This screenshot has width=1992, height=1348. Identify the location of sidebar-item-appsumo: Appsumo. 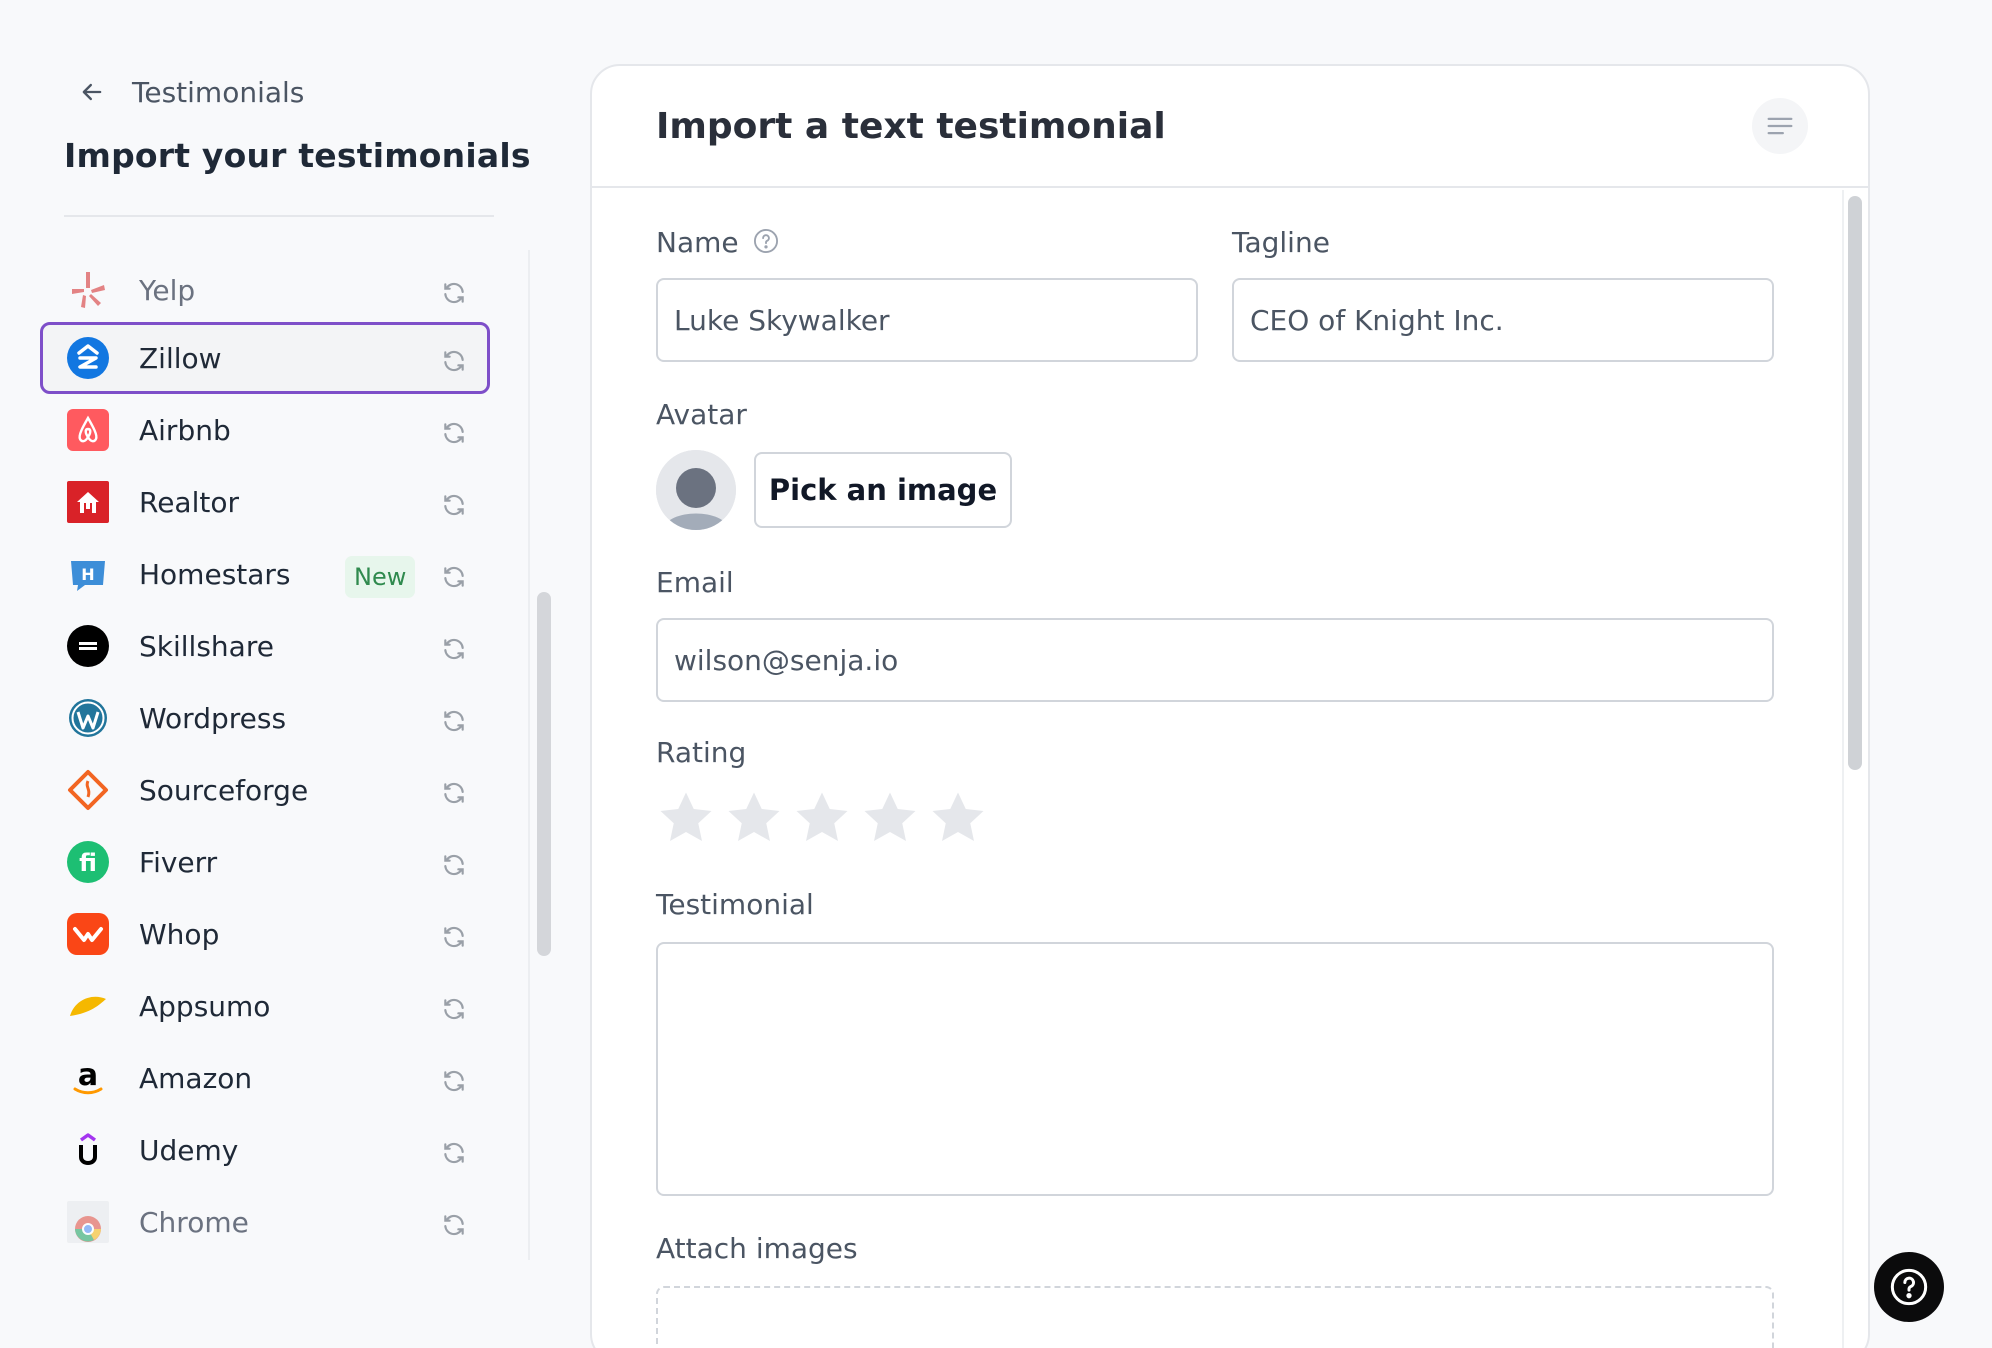
(265, 1006).